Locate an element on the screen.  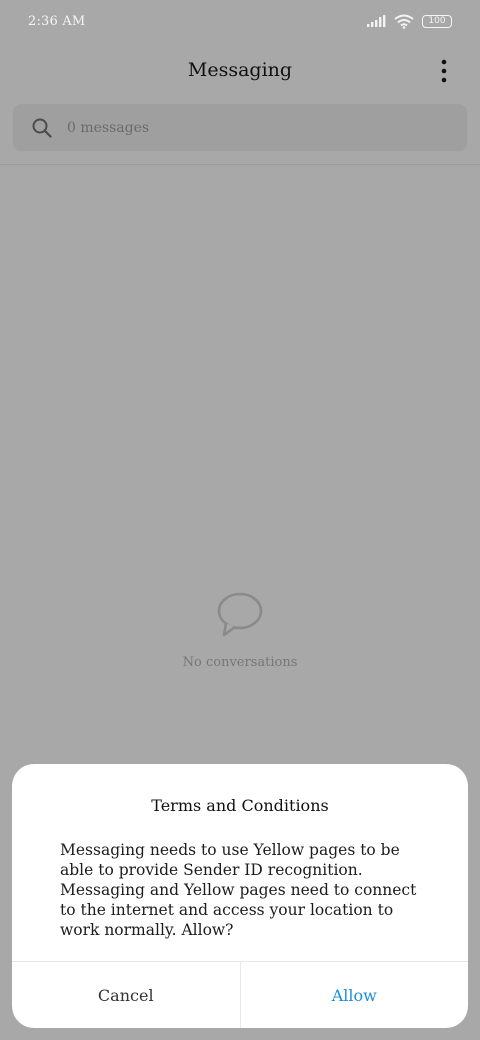
search-input: 0 messages is located at coordinates (240, 127).